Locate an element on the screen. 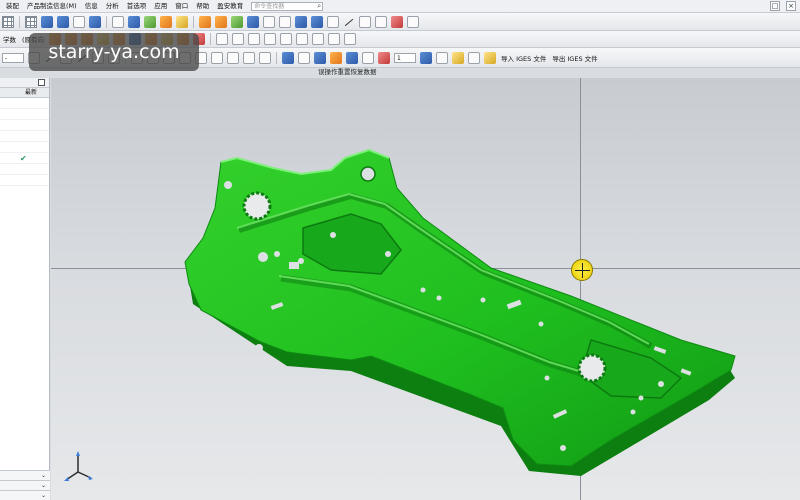  close-window-button: × is located at coordinates (791, 6).